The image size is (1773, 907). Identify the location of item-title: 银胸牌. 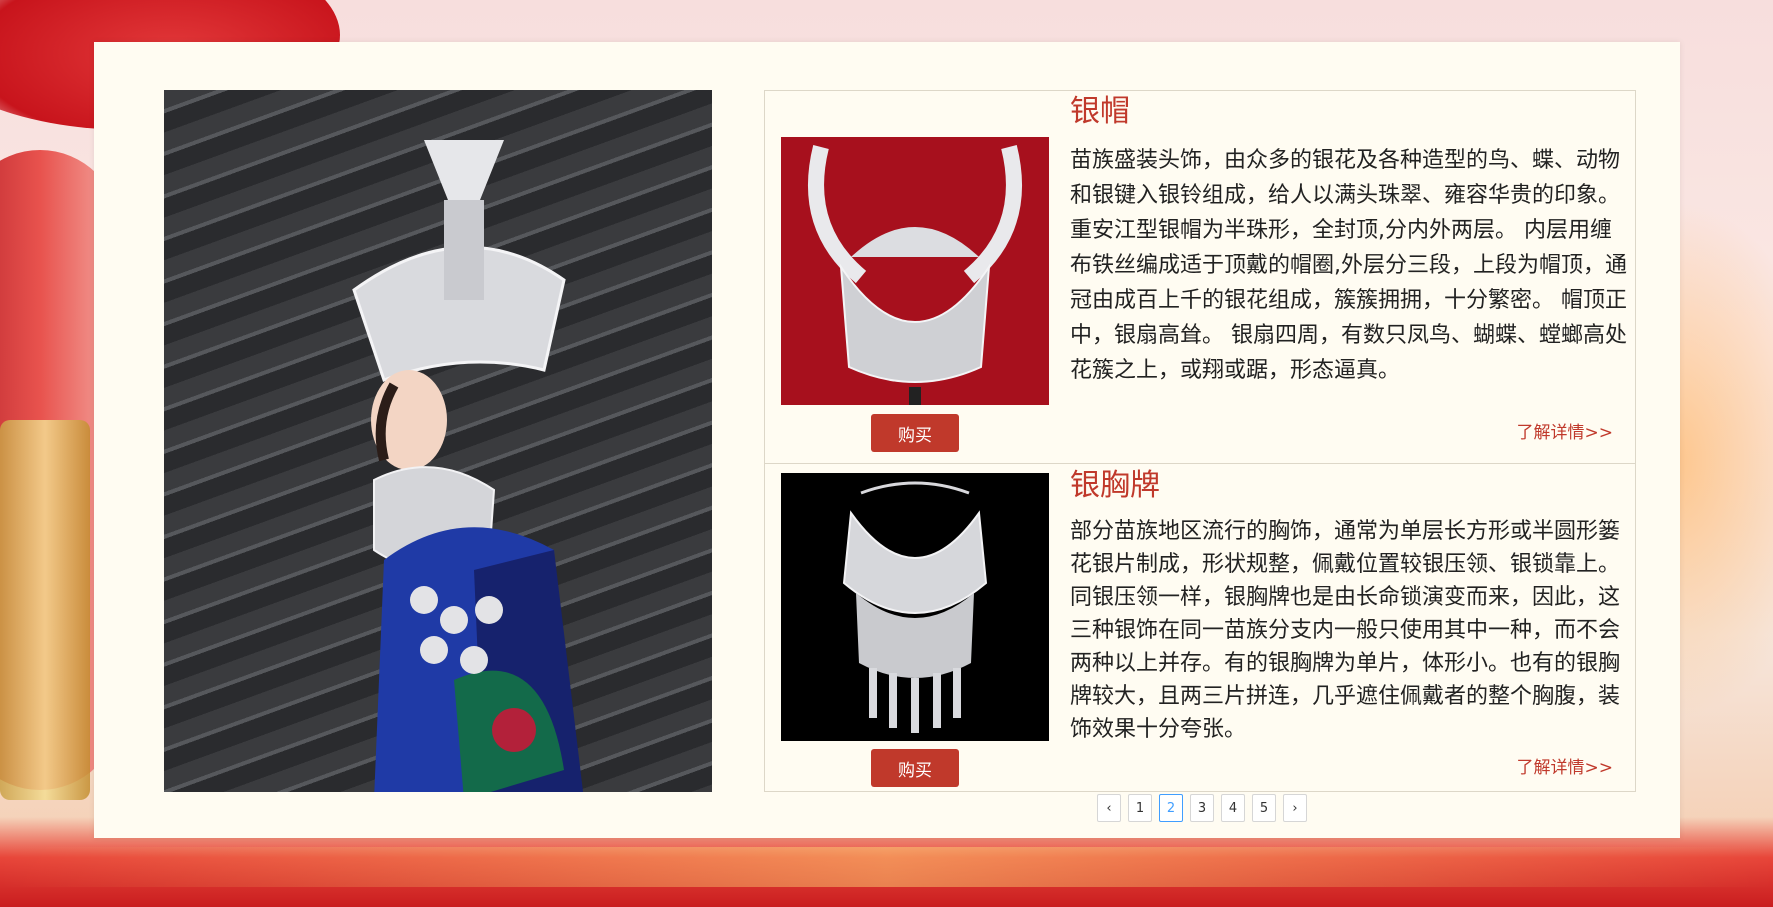
(1115, 485).